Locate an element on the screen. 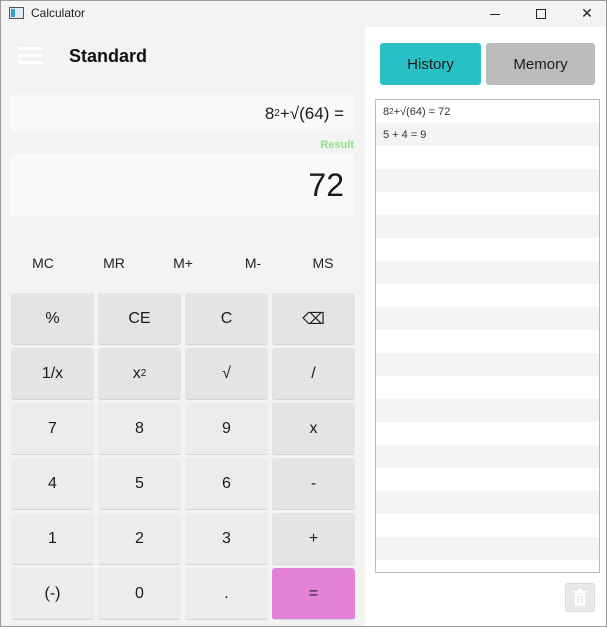 This screenshot has height=627, width=607. key-label: 3 is located at coordinates (226, 538).